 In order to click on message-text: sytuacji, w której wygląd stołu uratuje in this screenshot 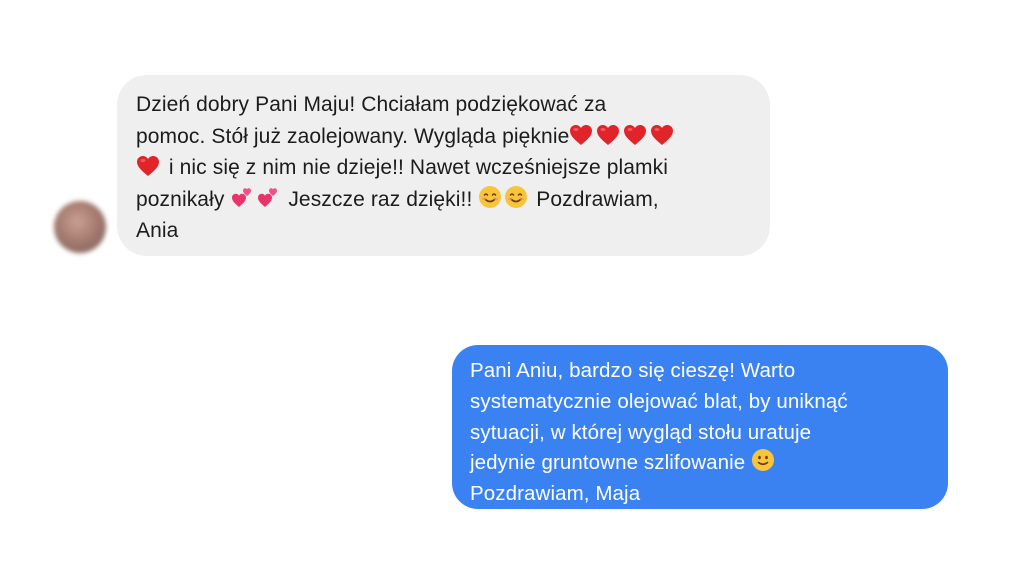, I will do `click(641, 432)`.